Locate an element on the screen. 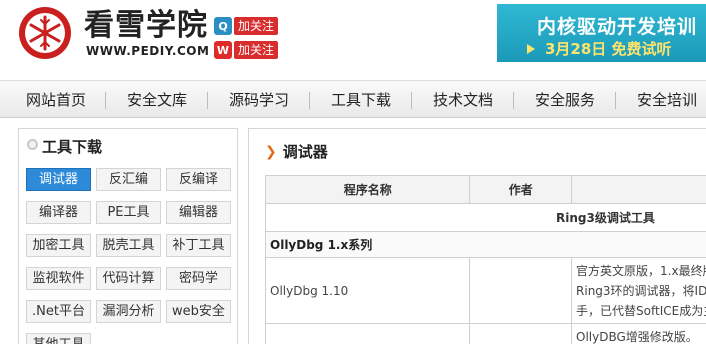 The image size is (706, 344). description-line: OllyDBG增强修改版。 is located at coordinates (637, 337).